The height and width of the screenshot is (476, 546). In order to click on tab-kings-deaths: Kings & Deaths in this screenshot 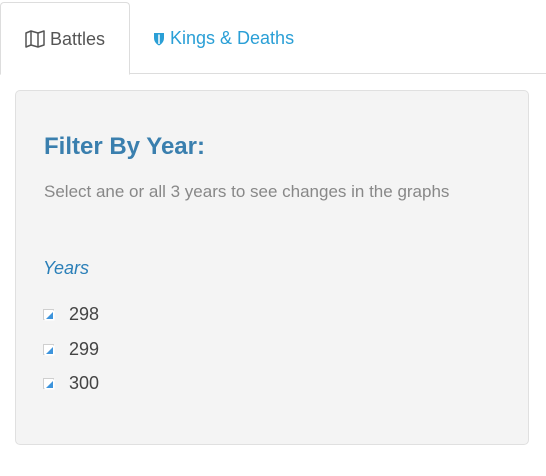, I will do `click(234, 38)`.